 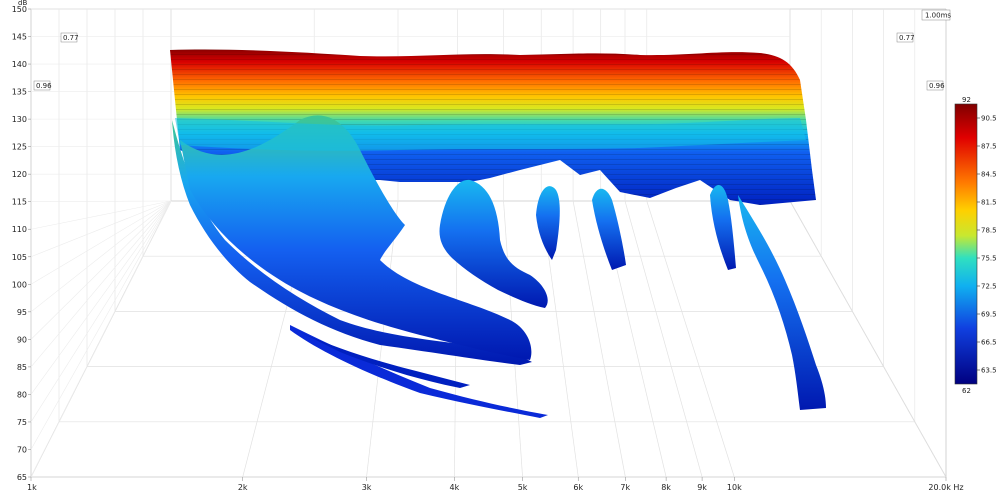 What do you see at coordinates (19, 37) in the screenshot?
I see `y-tick-label: 145` at bounding box center [19, 37].